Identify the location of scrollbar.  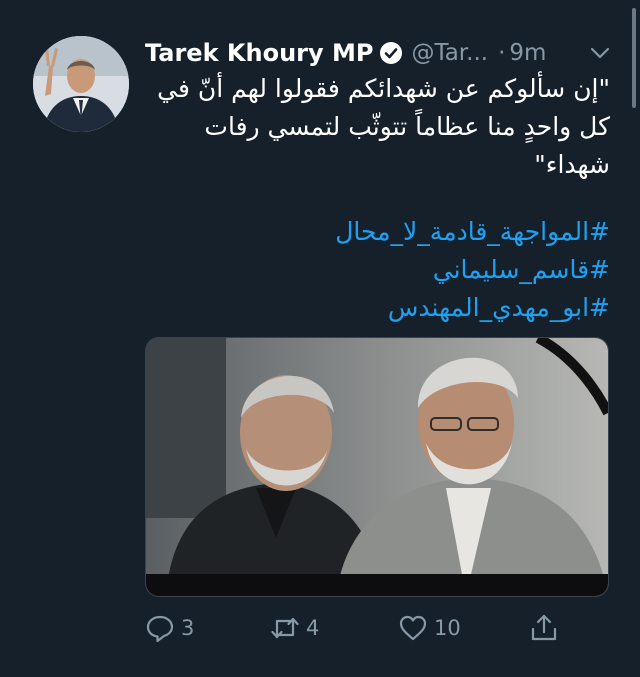
(634, 58).